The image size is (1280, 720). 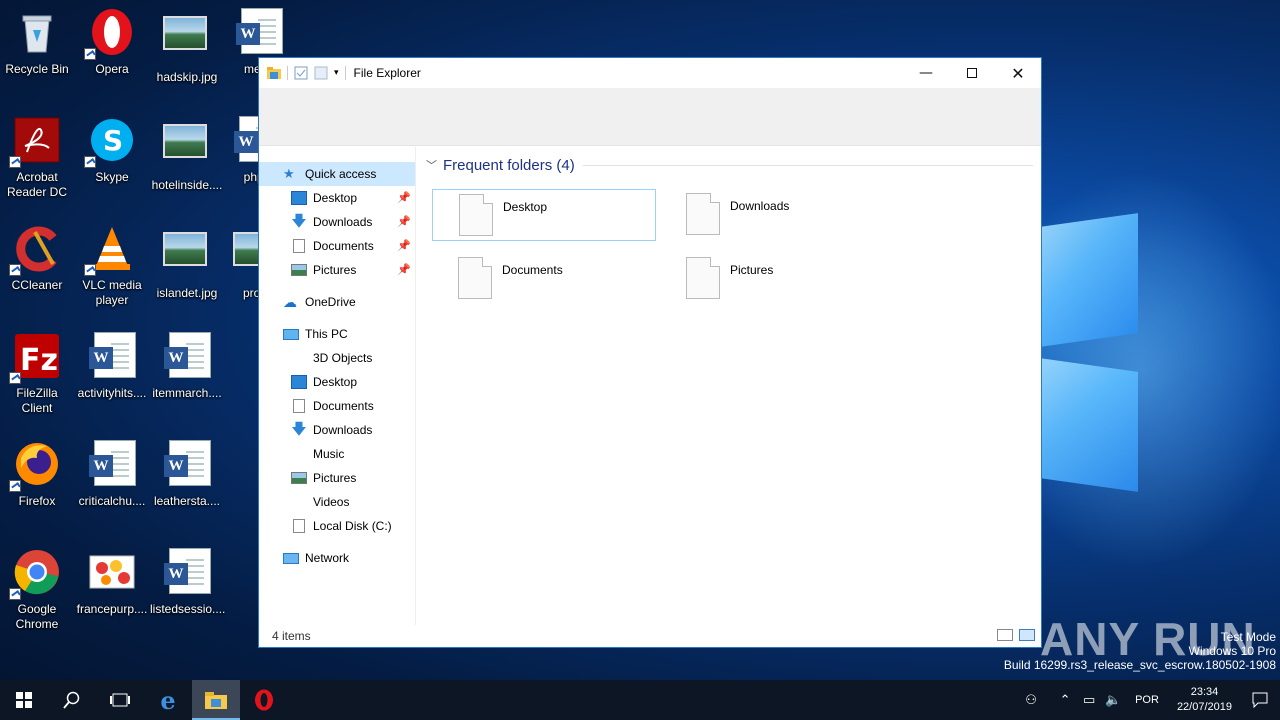 What do you see at coordinates (112, 266) in the screenshot?
I see `desktop-icon-vlc: VLC media player` at bounding box center [112, 266].